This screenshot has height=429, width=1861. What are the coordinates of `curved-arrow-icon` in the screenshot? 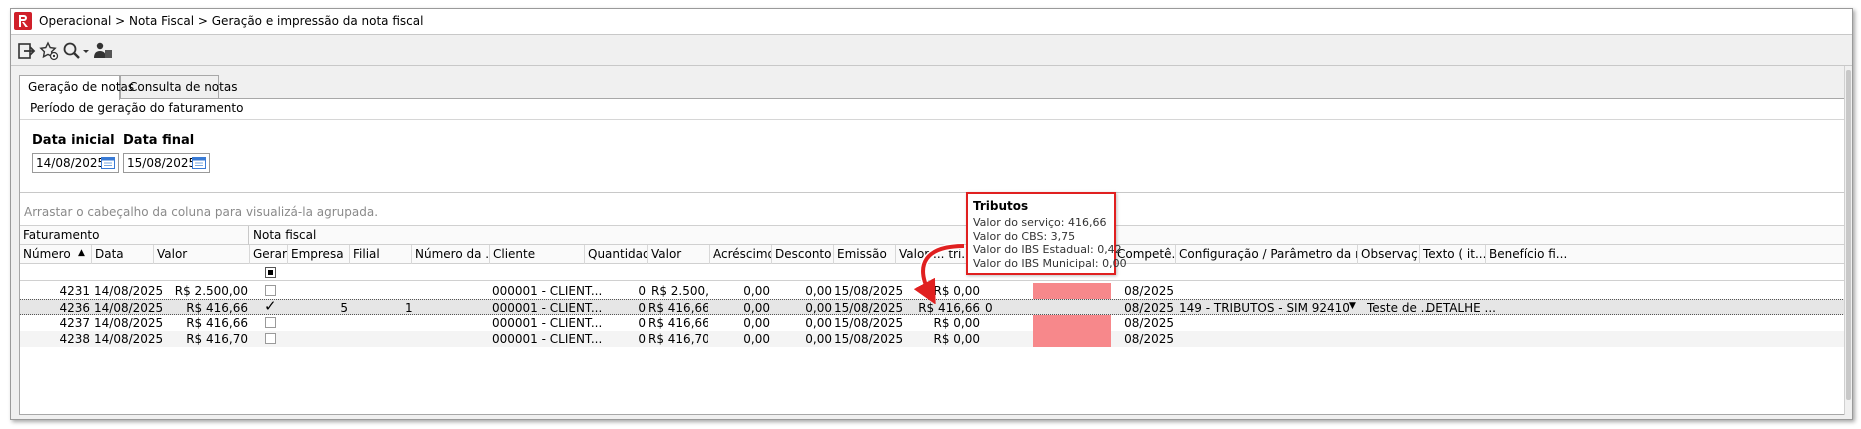 It's located at (939, 273).